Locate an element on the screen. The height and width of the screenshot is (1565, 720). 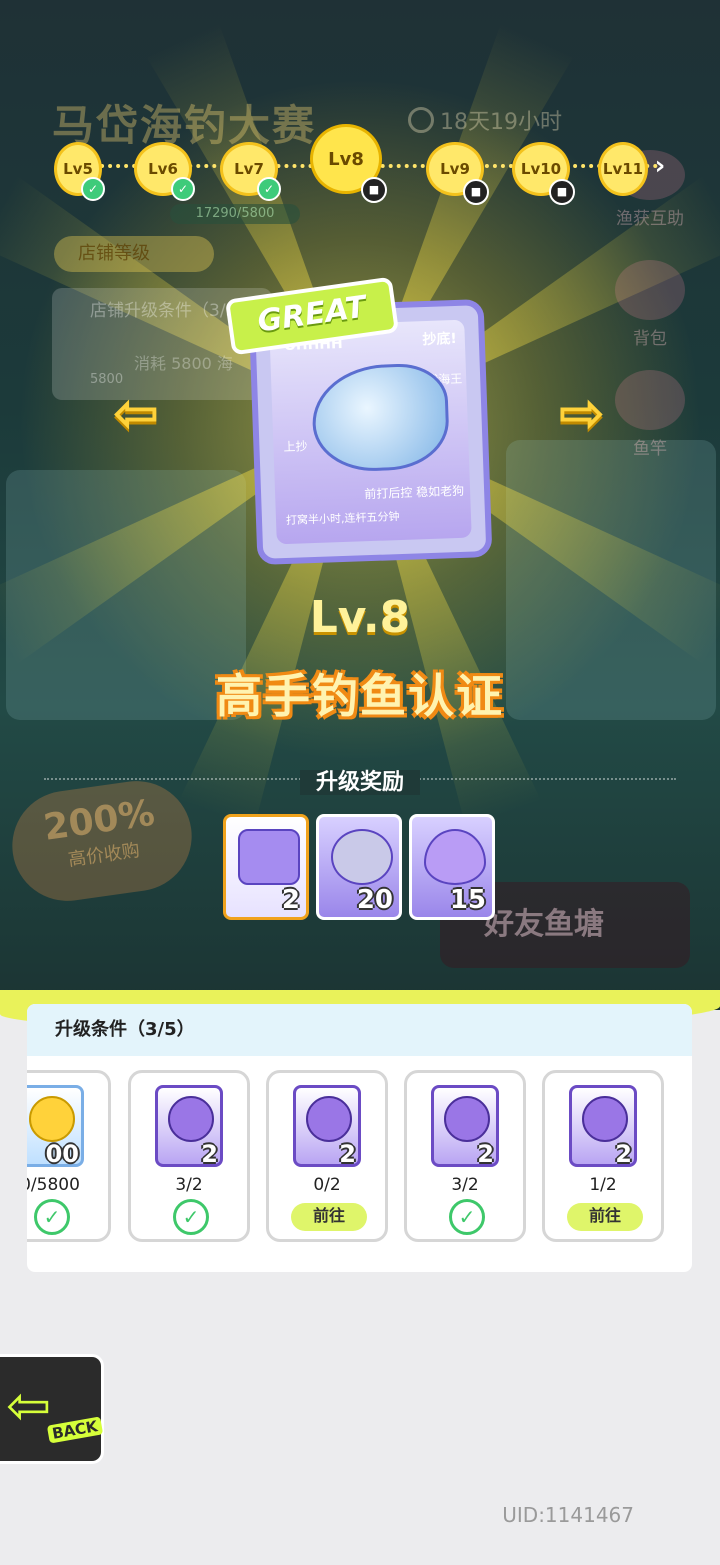
condition-card-pearl: 2 3/2 ✓ is located at coordinates (465, 1156).